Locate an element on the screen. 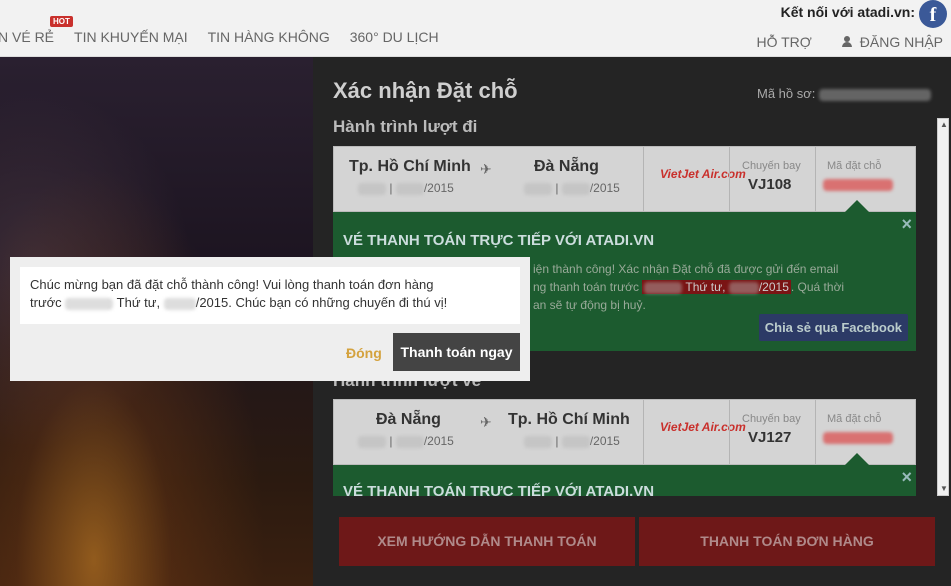 Image resolution: width=951 pixels, height=586 pixels. nav-360-travel: 360° DU LỊCH is located at coordinates (394, 37).